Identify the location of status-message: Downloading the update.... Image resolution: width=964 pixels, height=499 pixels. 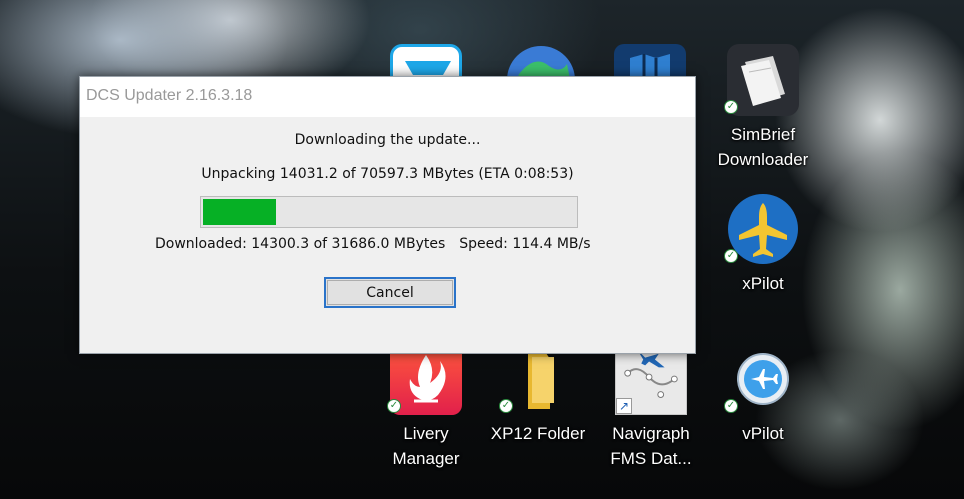
(387, 140).